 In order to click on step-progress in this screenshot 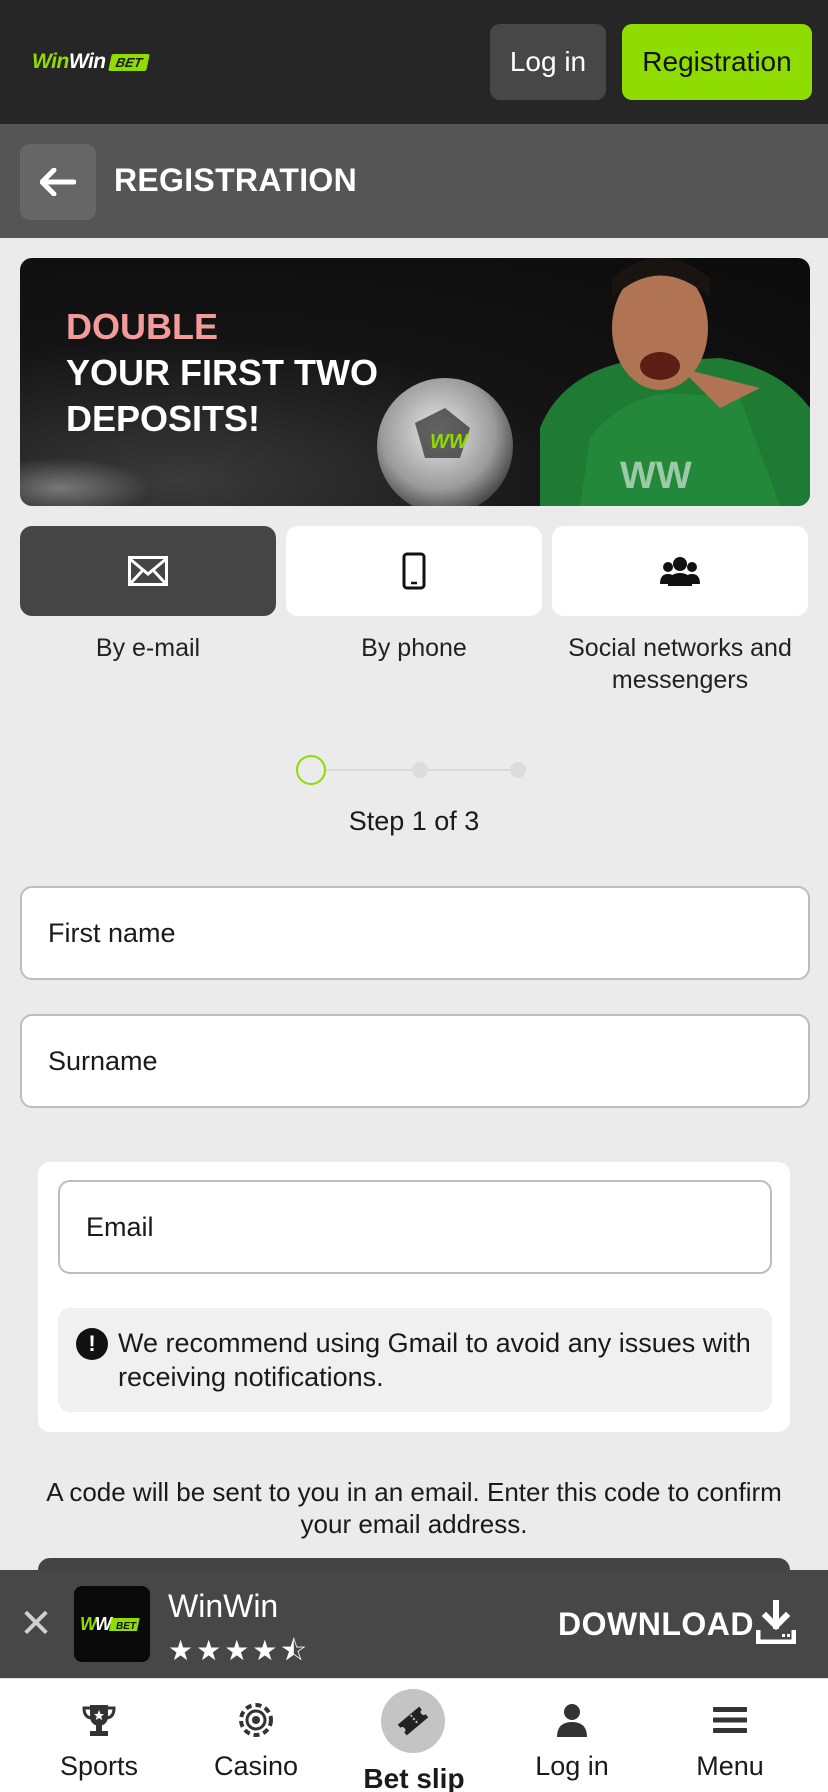, I will do `click(414, 770)`.